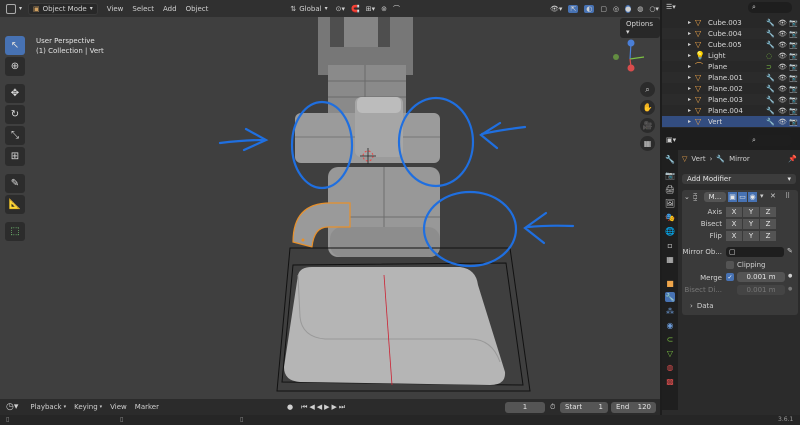 The image size is (800, 425). What do you see at coordinates (170, 9) in the screenshot?
I see `menu-add: Add` at bounding box center [170, 9].